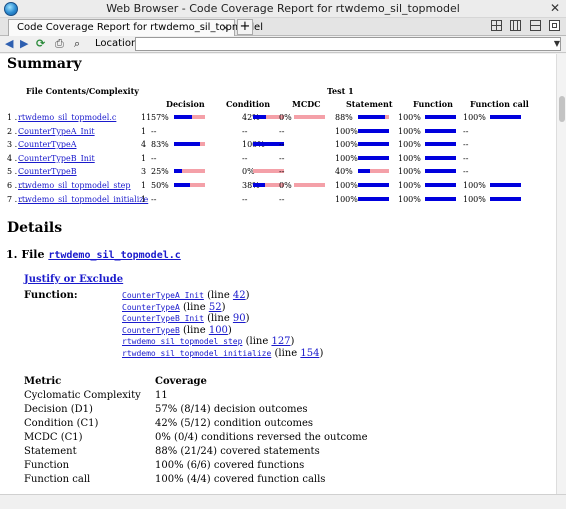 This screenshot has height=509, width=566. Describe the element at coordinates (47, 465) in the screenshot. I see `metric-name: Function` at that location.